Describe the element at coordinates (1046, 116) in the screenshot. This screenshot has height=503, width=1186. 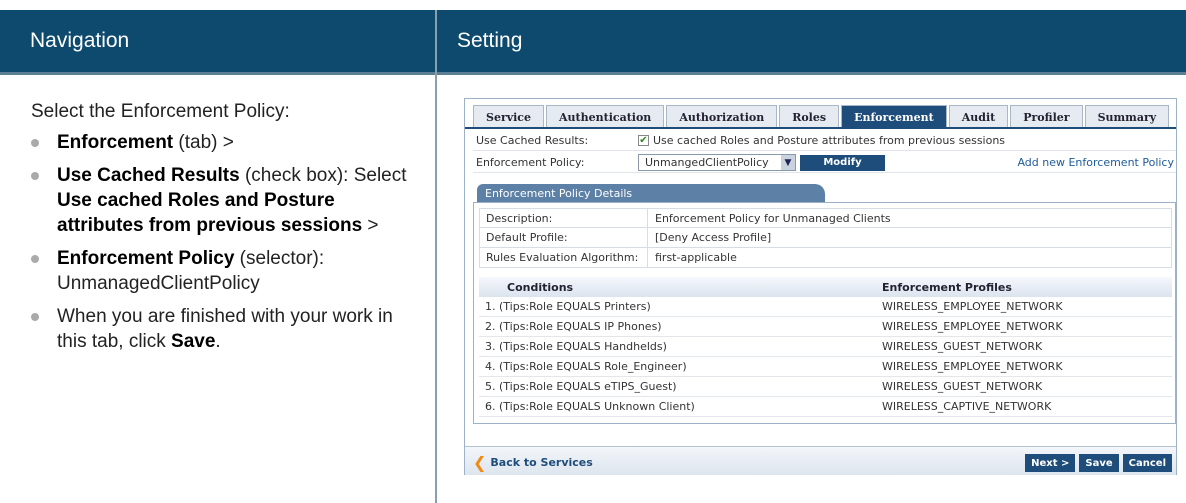
I see `tab-profiler: Profiler` at that location.